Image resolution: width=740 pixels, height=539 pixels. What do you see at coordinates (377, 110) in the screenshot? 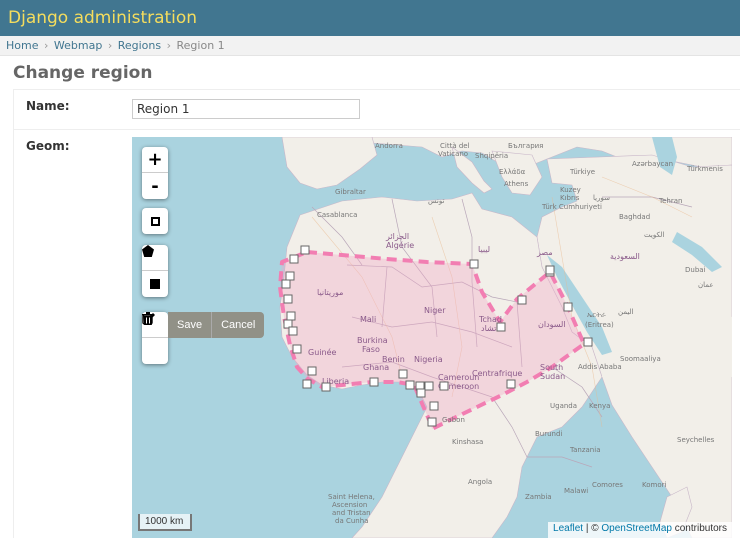
I see `form-row-name: Name:` at bounding box center [377, 110].